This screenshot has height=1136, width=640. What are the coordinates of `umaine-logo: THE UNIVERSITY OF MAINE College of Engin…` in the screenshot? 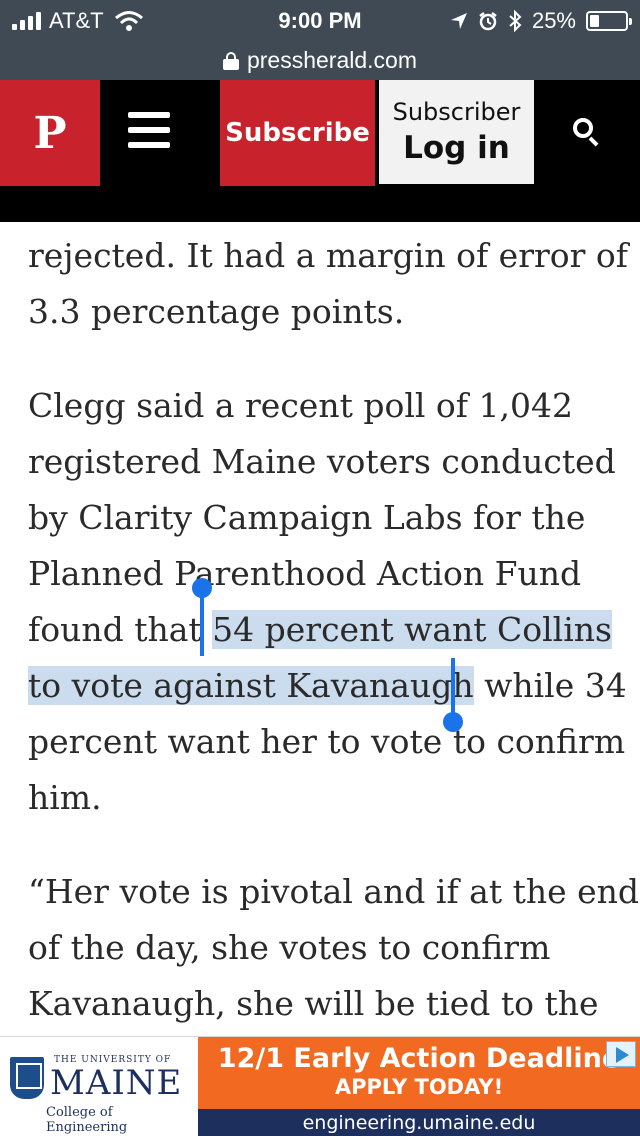 It's located at (100, 1089).